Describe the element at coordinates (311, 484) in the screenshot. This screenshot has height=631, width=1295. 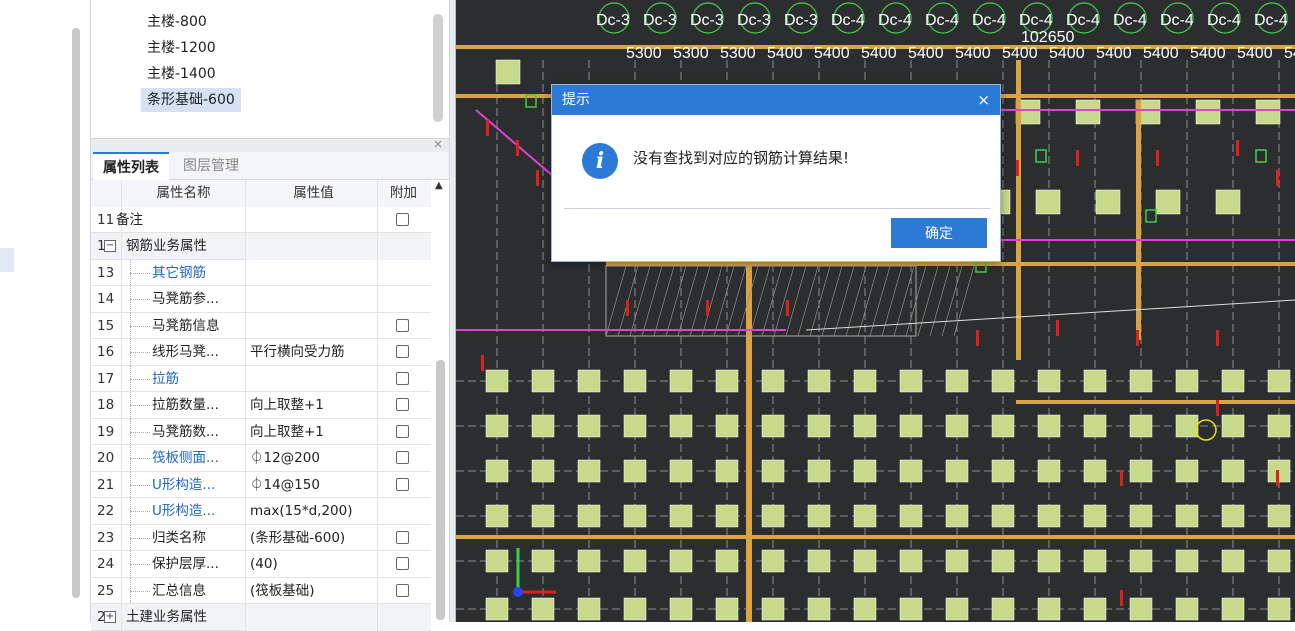
I see `value-cell: ⏀14@150` at that location.